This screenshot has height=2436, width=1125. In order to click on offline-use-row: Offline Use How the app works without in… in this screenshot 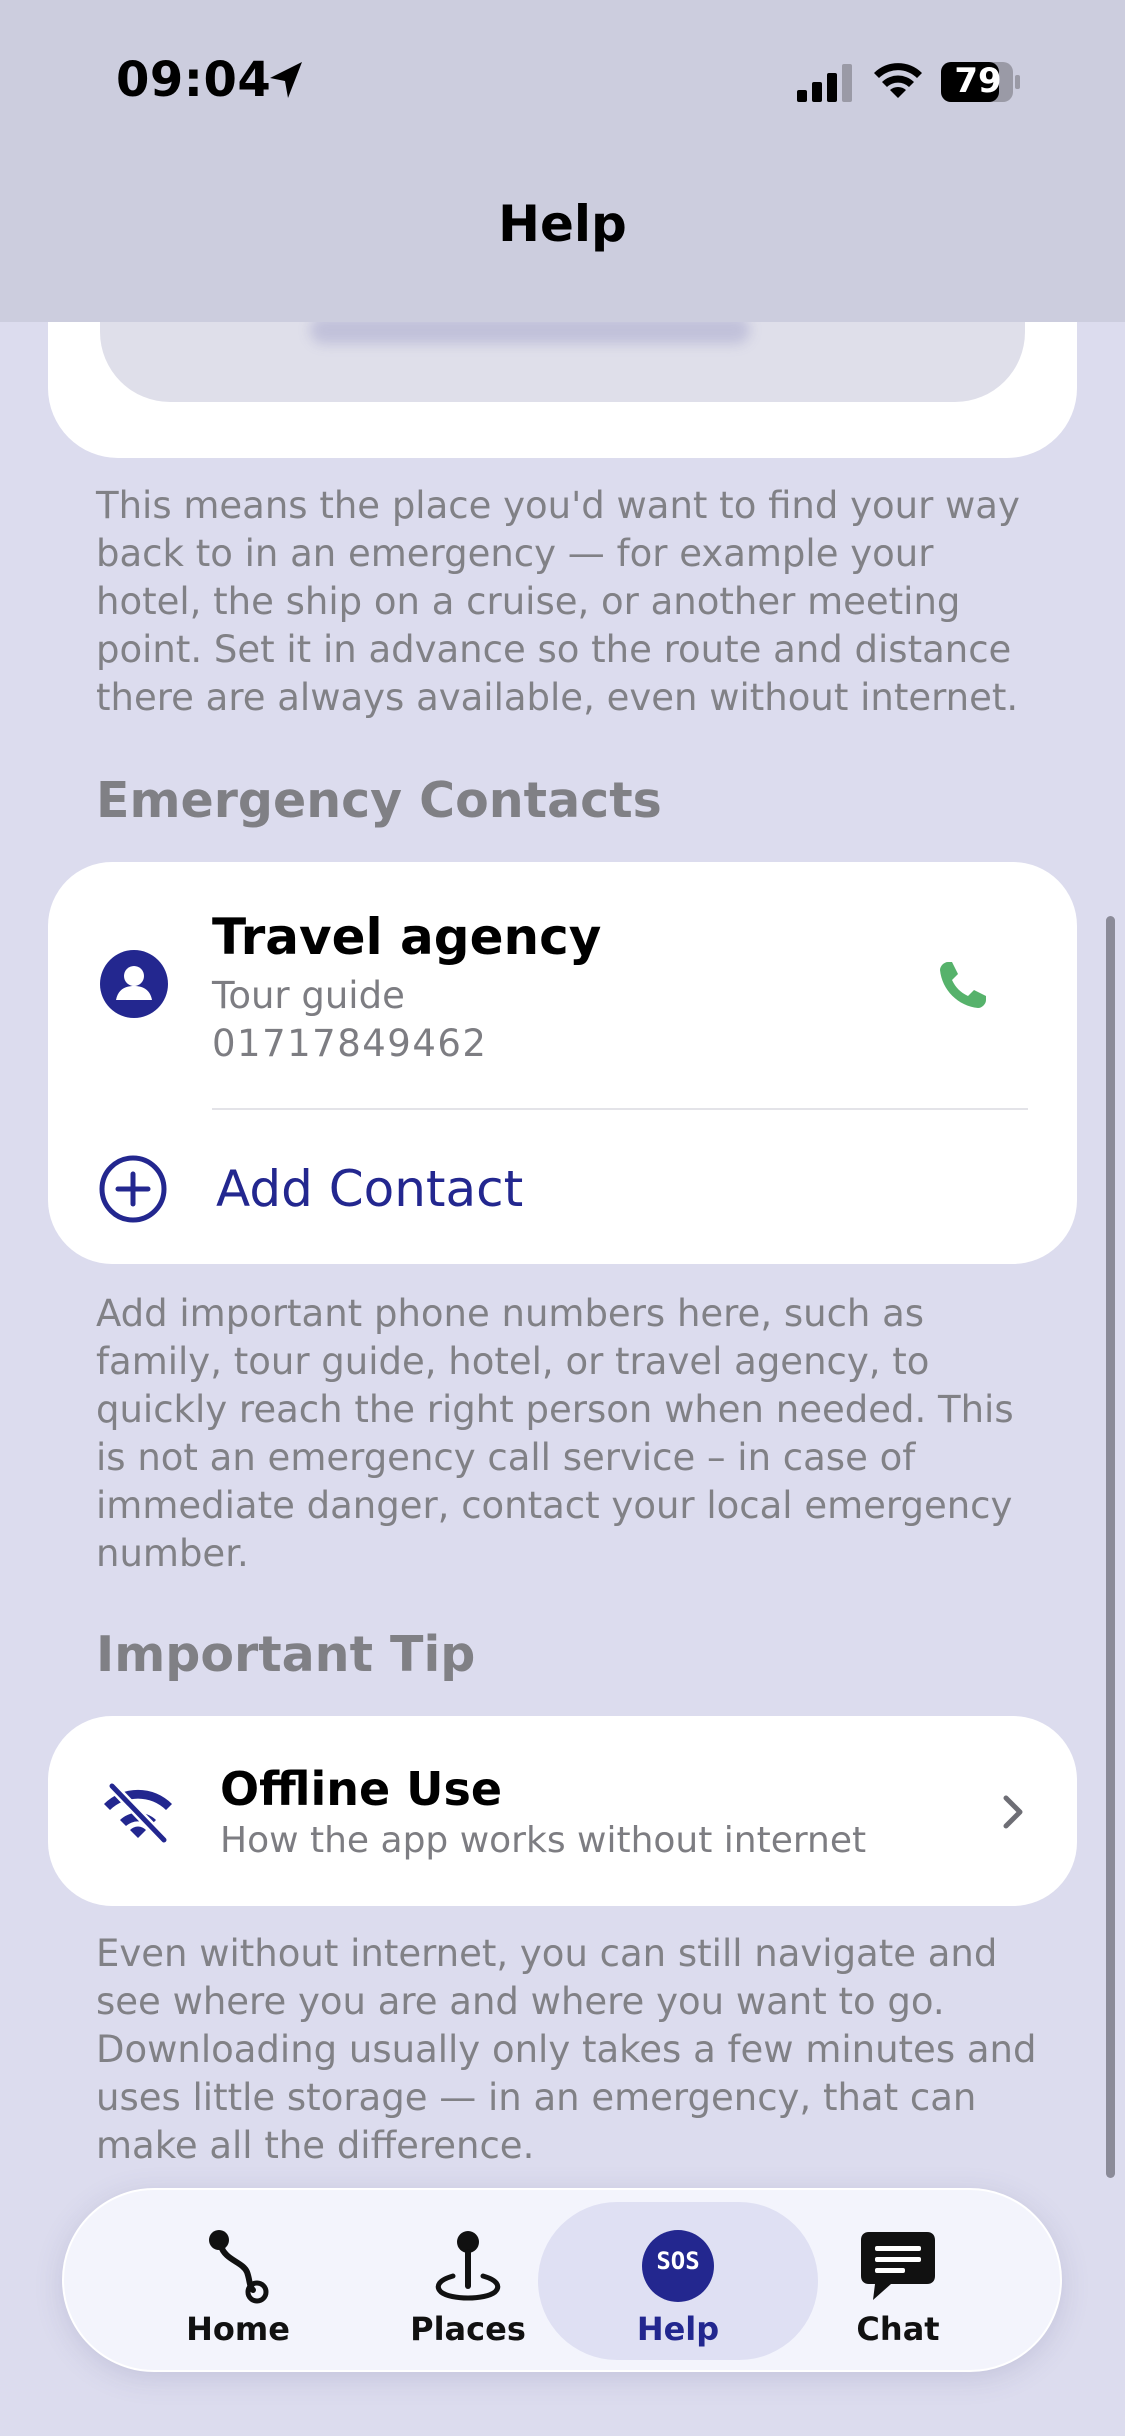, I will do `click(562, 1811)`.